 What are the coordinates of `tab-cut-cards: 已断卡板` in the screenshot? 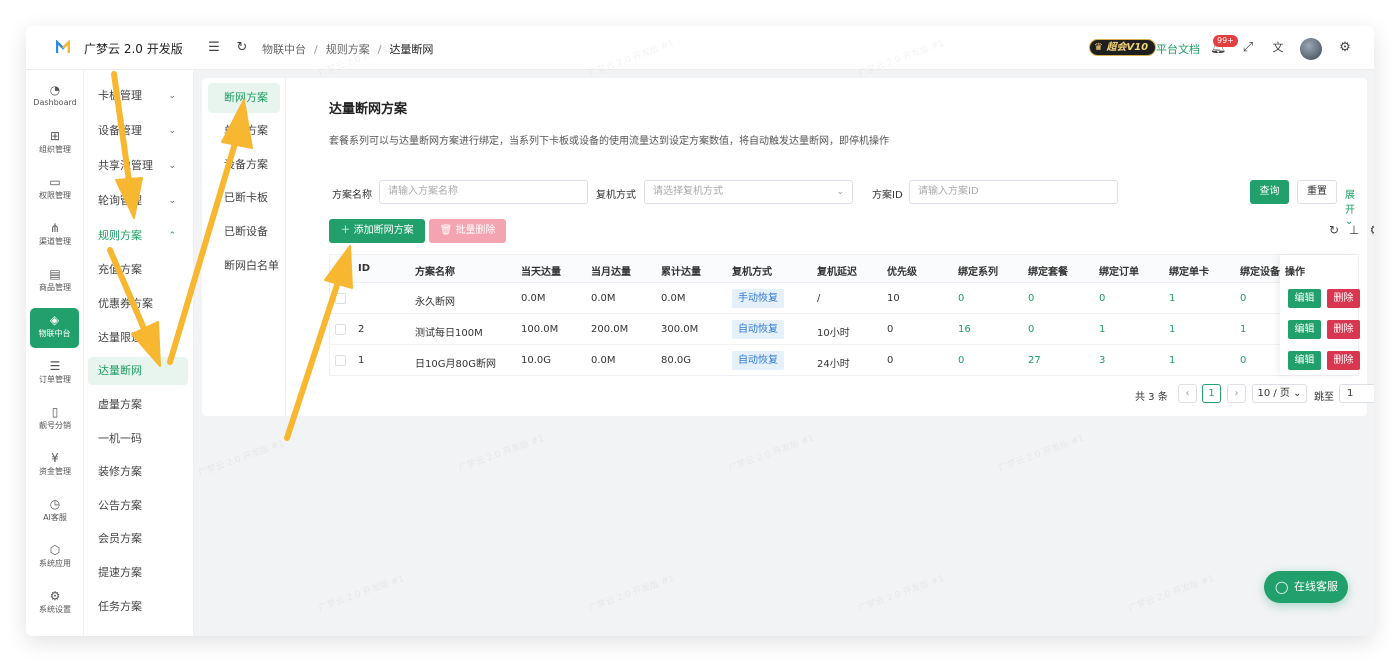 It's located at (244, 198).